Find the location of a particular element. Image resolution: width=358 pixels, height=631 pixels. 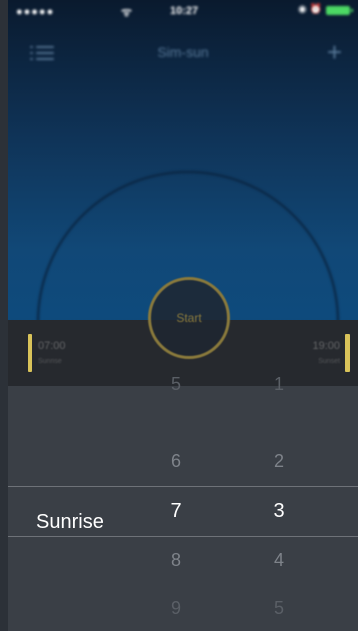

picker-col2-item: 1 is located at coordinates (279, 384).